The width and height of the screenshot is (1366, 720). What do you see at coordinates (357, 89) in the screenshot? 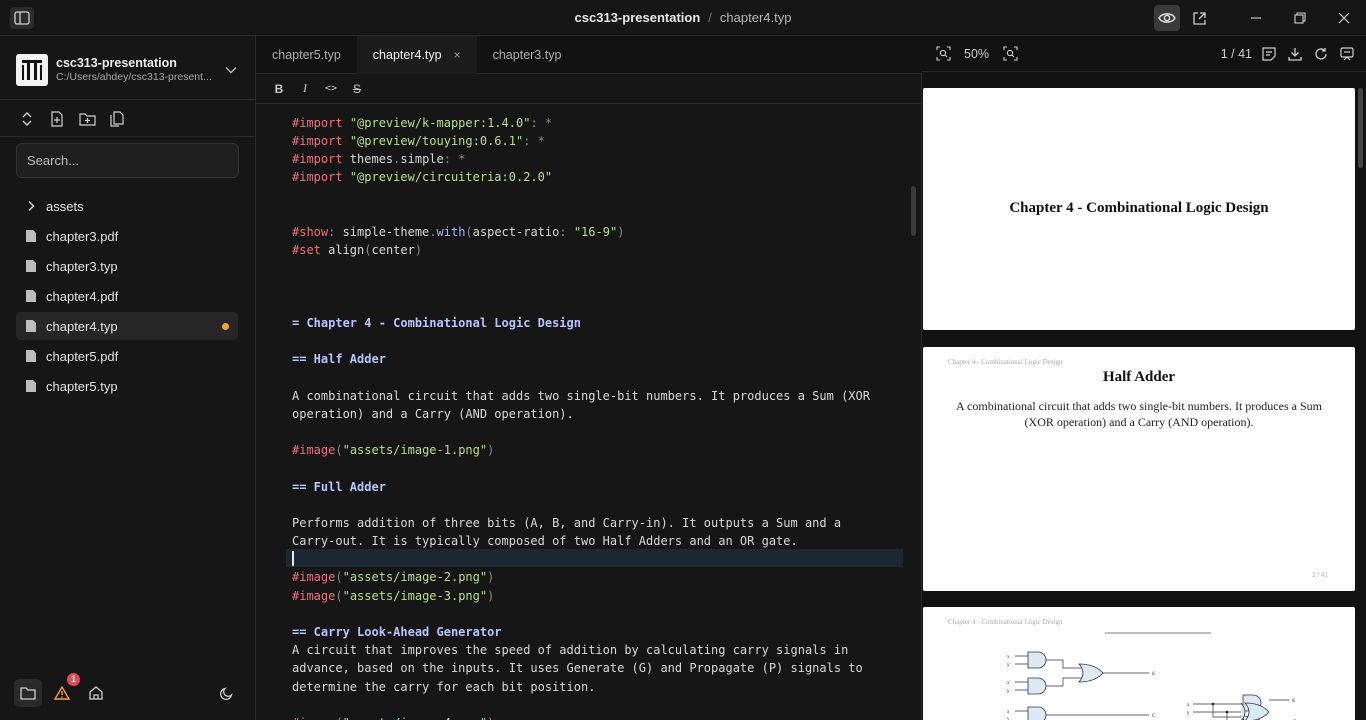
I see `strikethrough-button: S` at bounding box center [357, 89].